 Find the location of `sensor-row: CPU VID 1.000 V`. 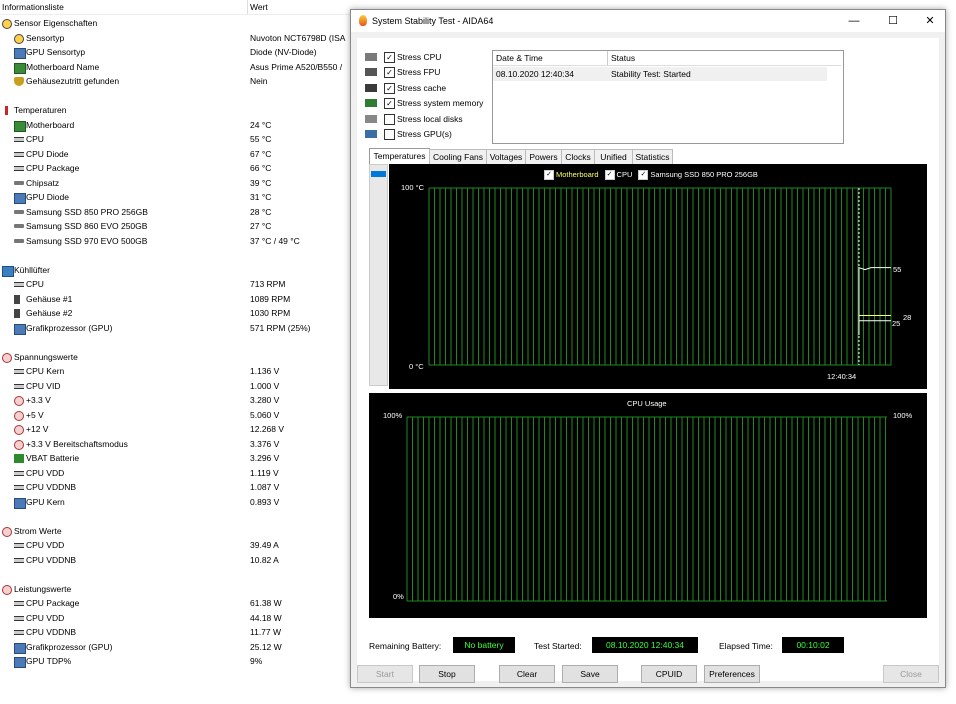

sensor-row: CPU VID 1.000 V is located at coordinates (180, 386).